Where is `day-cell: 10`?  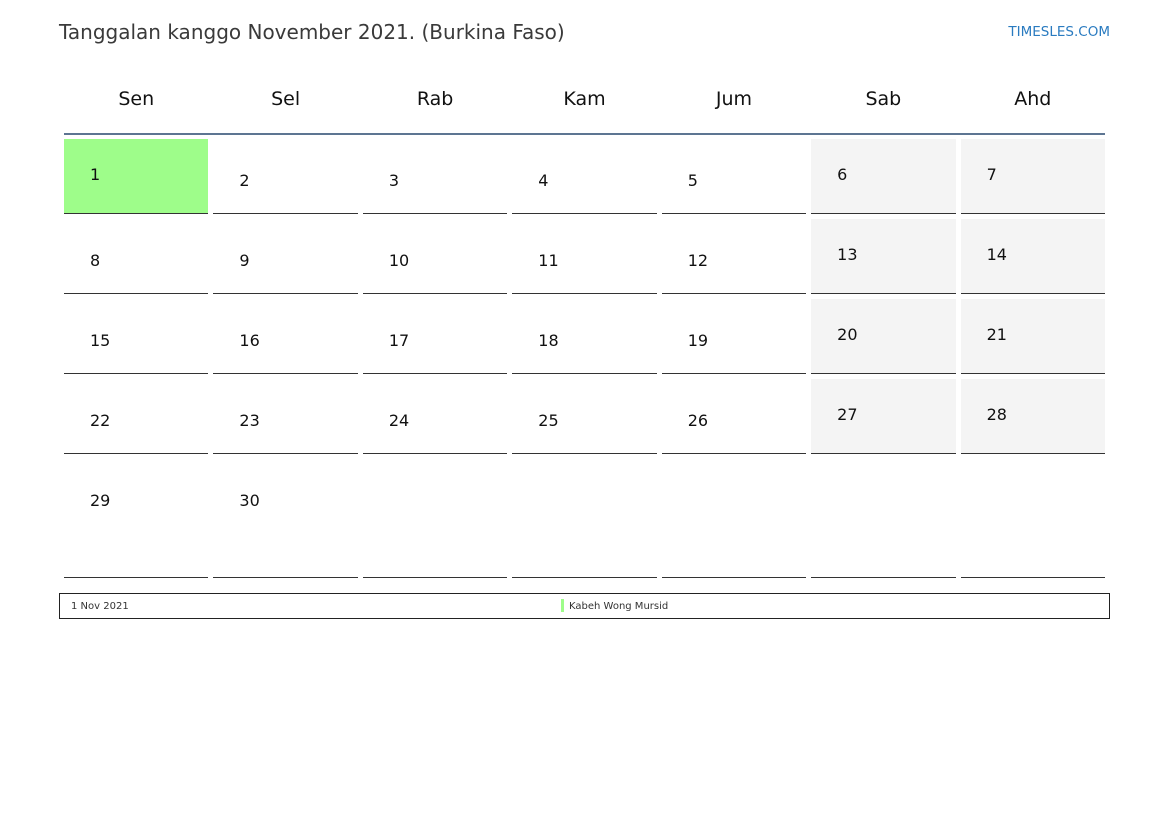 day-cell: 10 is located at coordinates (435, 256).